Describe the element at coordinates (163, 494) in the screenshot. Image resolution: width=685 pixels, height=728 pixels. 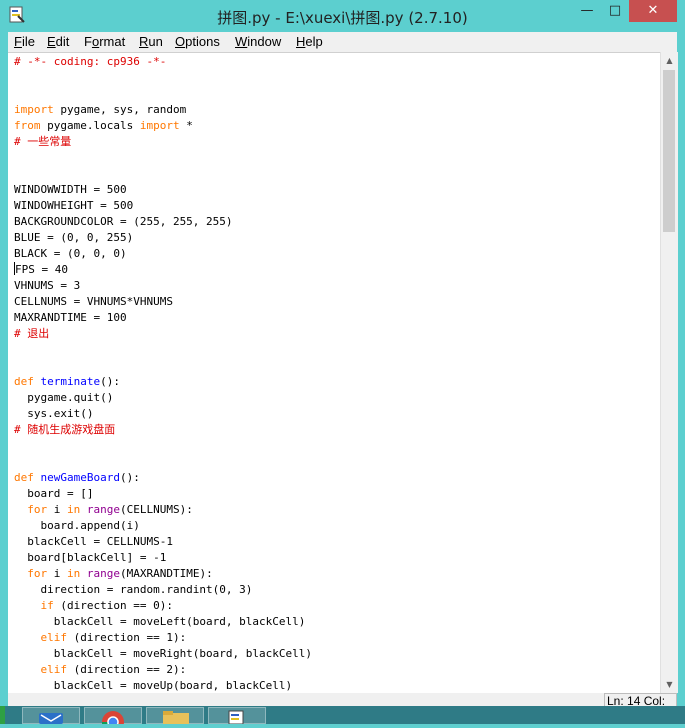
I see `code-line: board = []` at that location.